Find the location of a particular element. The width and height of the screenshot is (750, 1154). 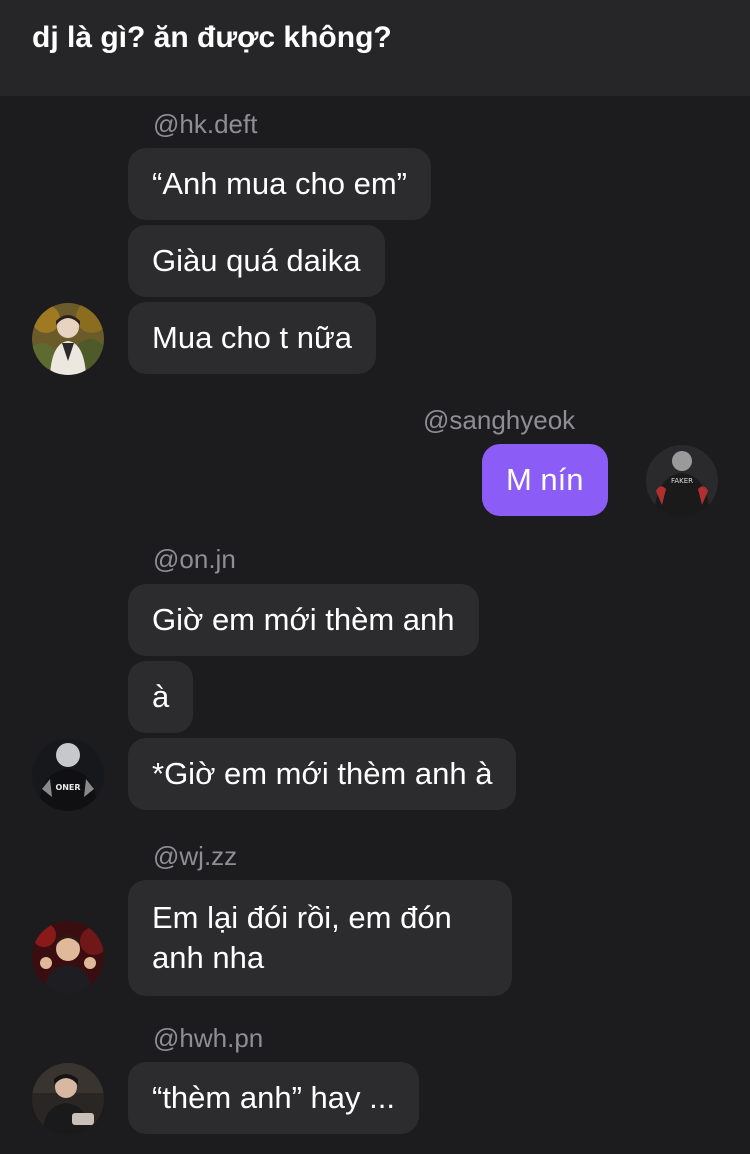

message-bubble: Mua cho t nữa is located at coordinates (252, 338).